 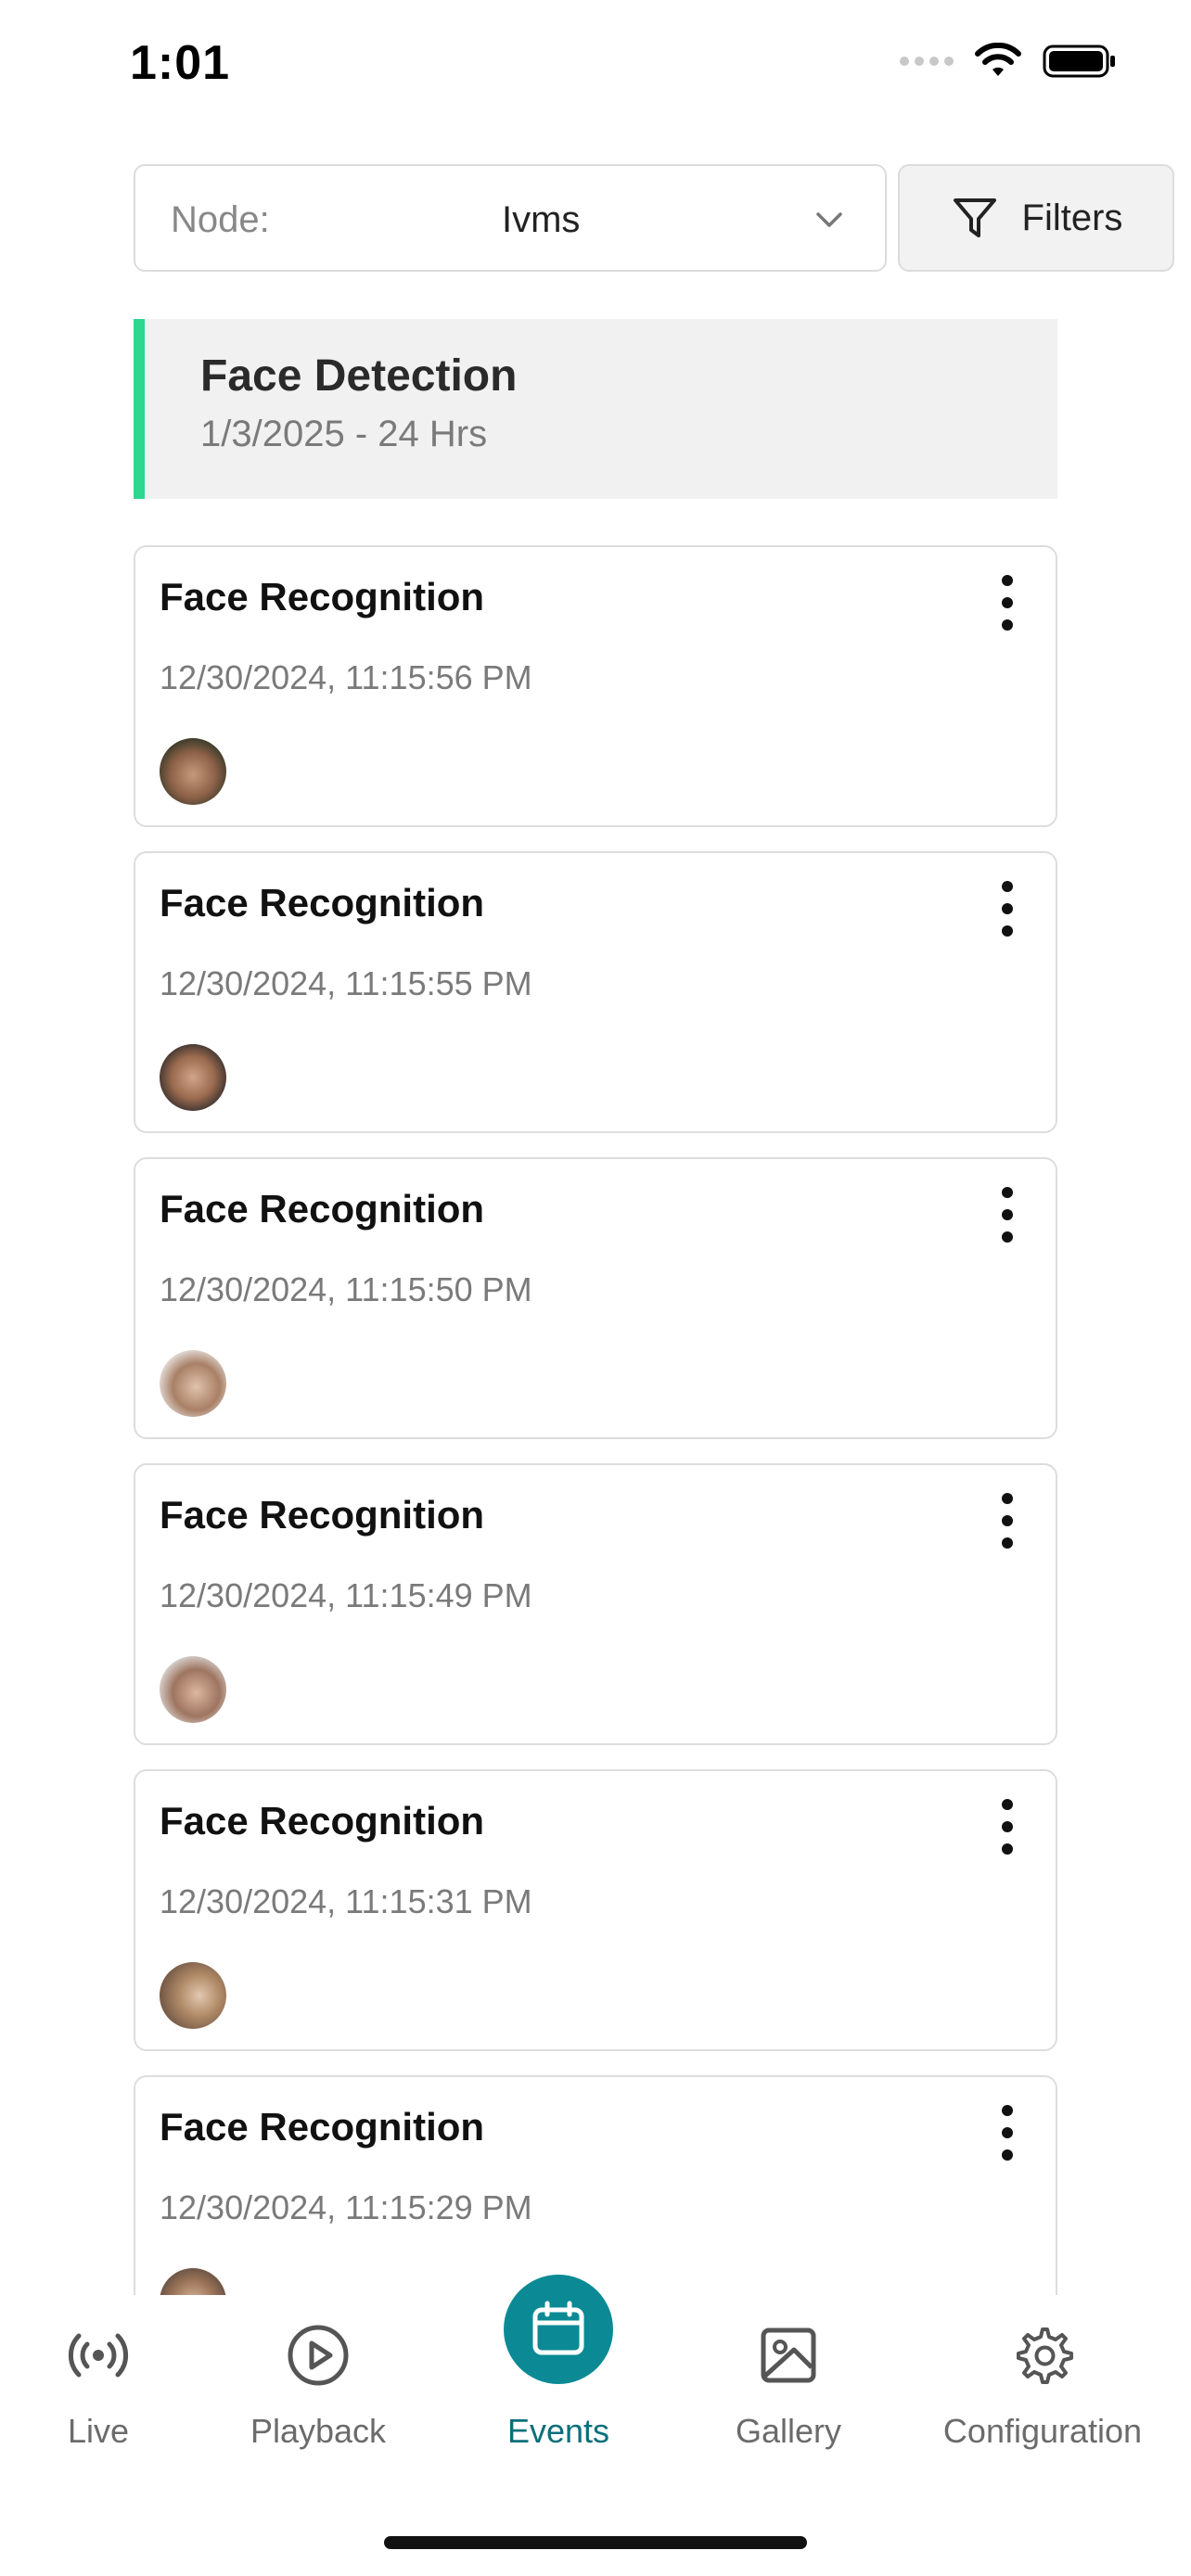 What do you see at coordinates (346, 1289) in the screenshot?
I see `event-time: 12/30/2024, 11:15:50 PM` at bounding box center [346, 1289].